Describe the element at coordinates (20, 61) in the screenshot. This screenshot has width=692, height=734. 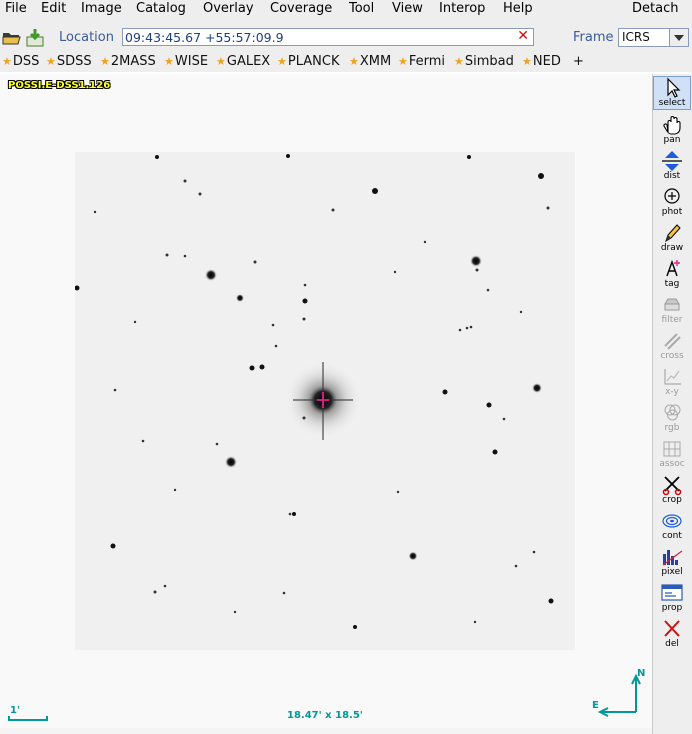
I see `survey-dss: ★DSS` at that location.